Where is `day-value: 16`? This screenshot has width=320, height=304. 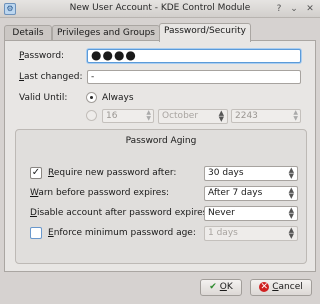 day-value: 16 is located at coordinates (112, 116).